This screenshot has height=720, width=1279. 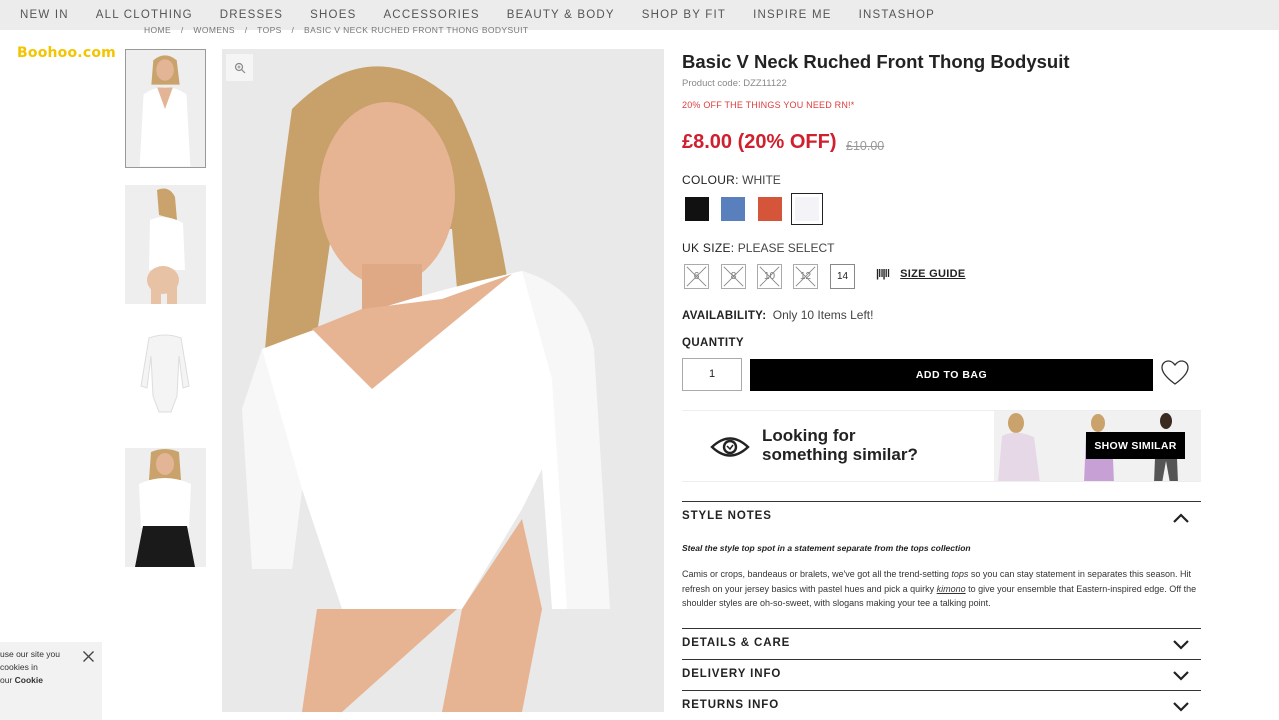 I want to click on size-guide-link: |‖|‖ SIZE GUIDE, so click(x=921, y=274).